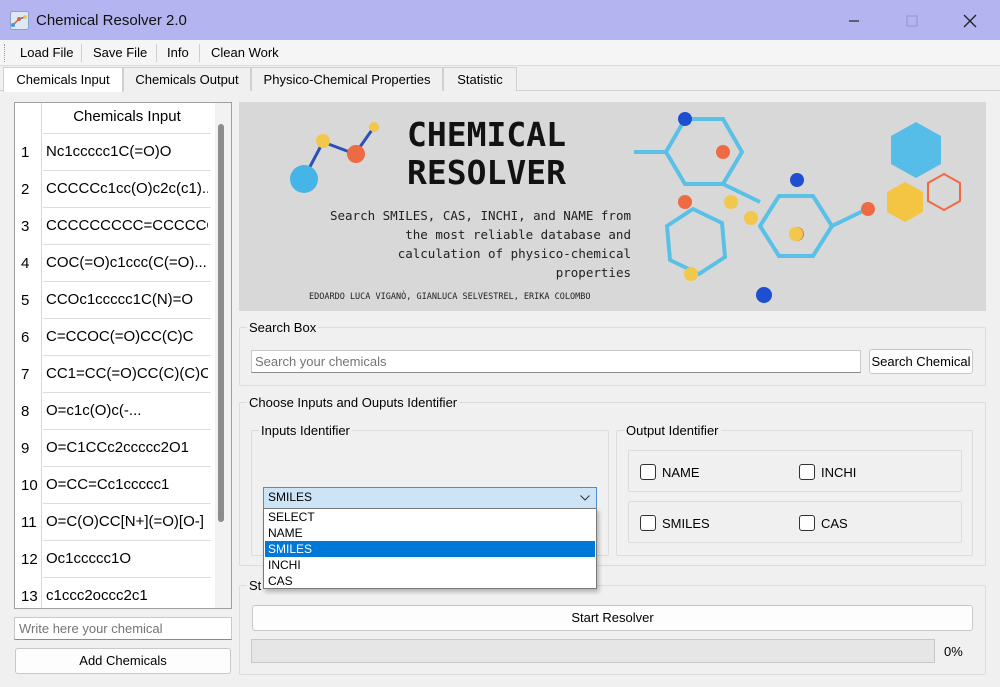 Image resolution: width=1000 pixels, height=687 pixels. What do you see at coordinates (25, 263) in the screenshot?
I see `row-number: 4` at bounding box center [25, 263].